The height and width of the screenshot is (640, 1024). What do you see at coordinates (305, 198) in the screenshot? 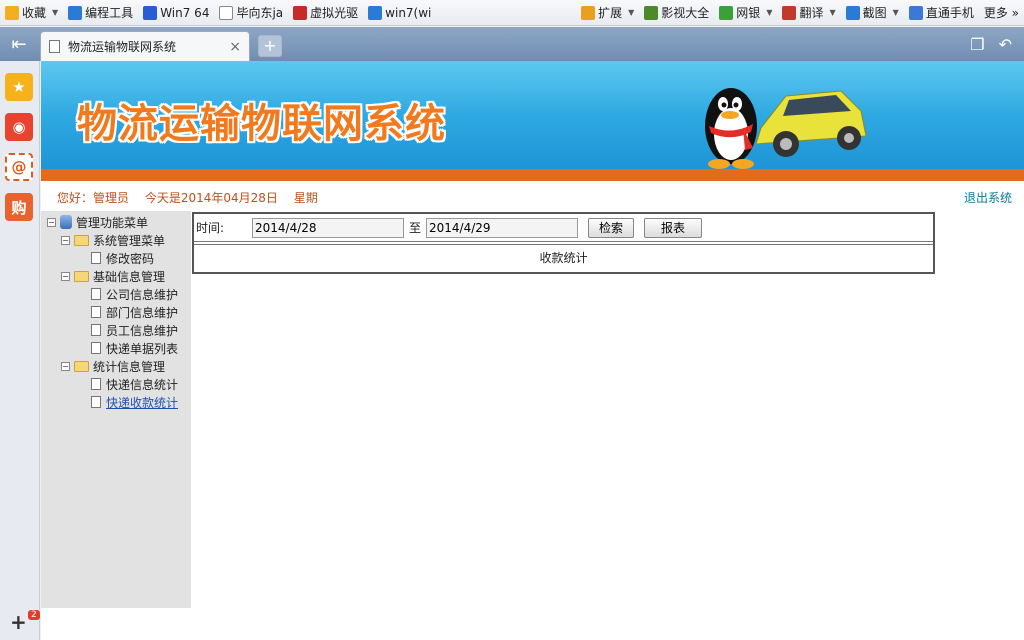
I see `greeting-weekday: 星期` at bounding box center [305, 198].